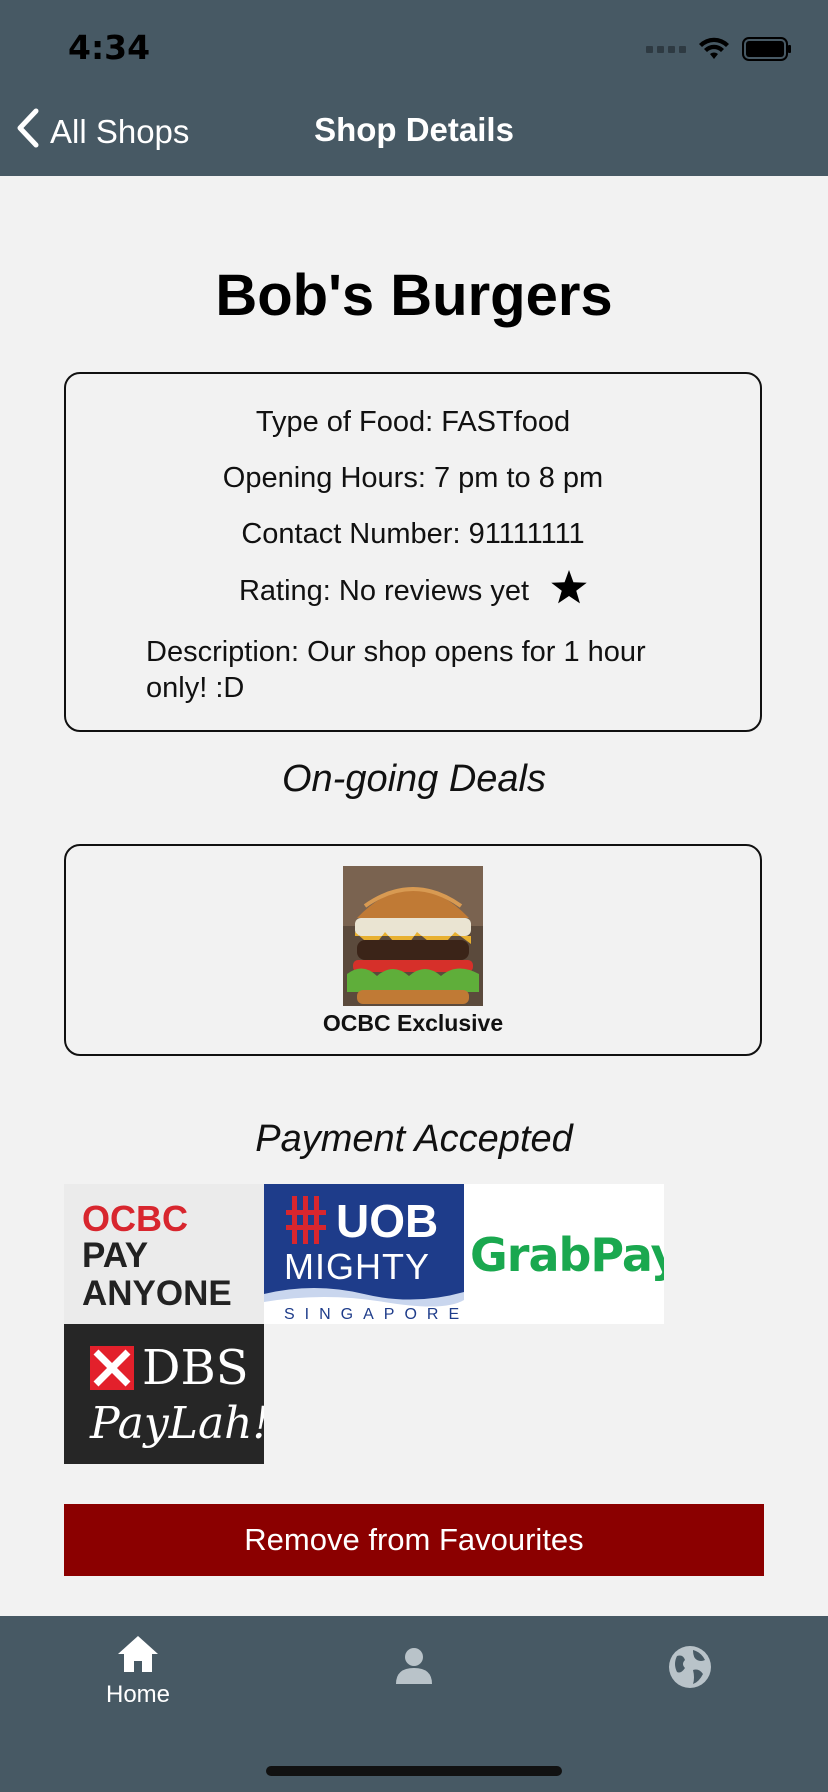  What do you see at coordinates (413, 936) in the screenshot?
I see `burger-image` at bounding box center [413, 936].